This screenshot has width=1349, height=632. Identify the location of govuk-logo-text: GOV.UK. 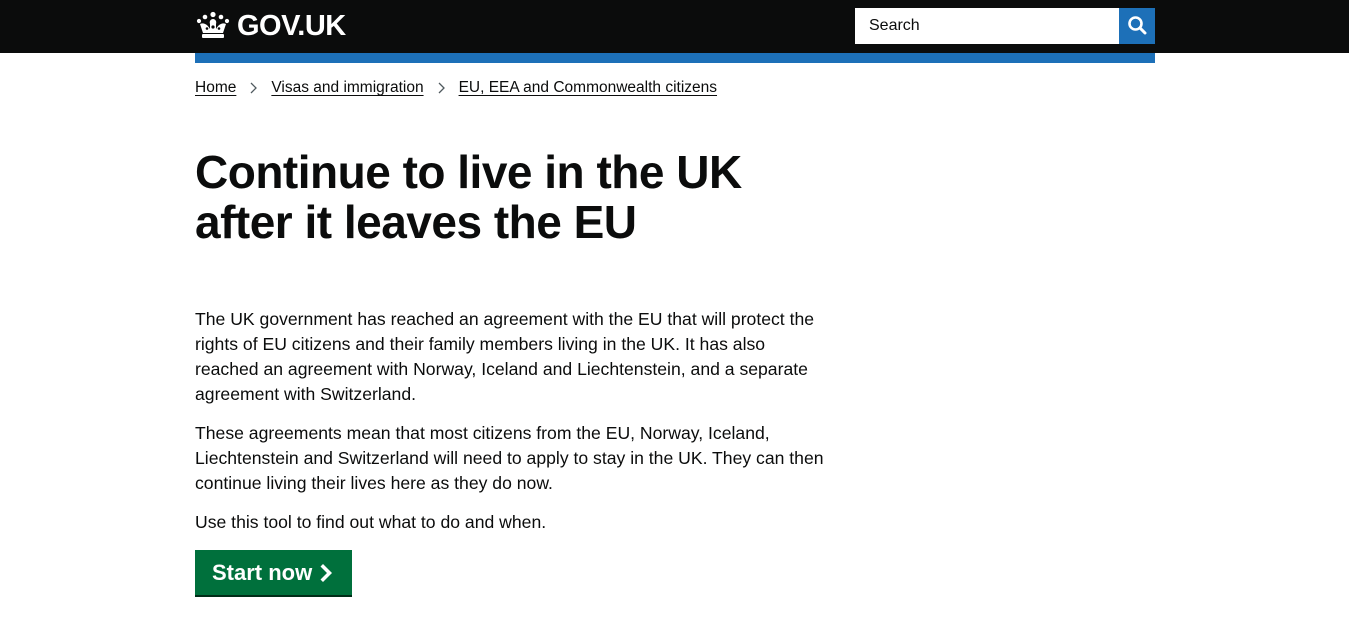
(291, 26).